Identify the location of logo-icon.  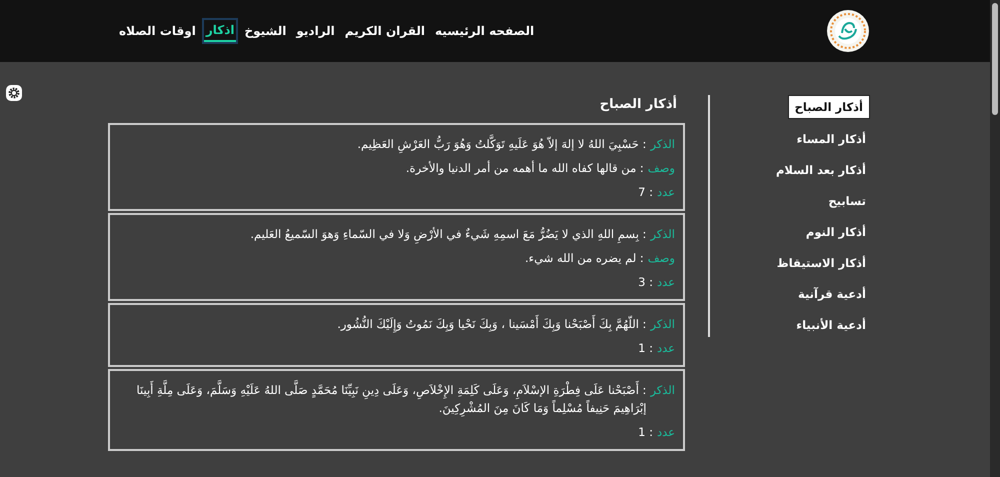
(848, 31).